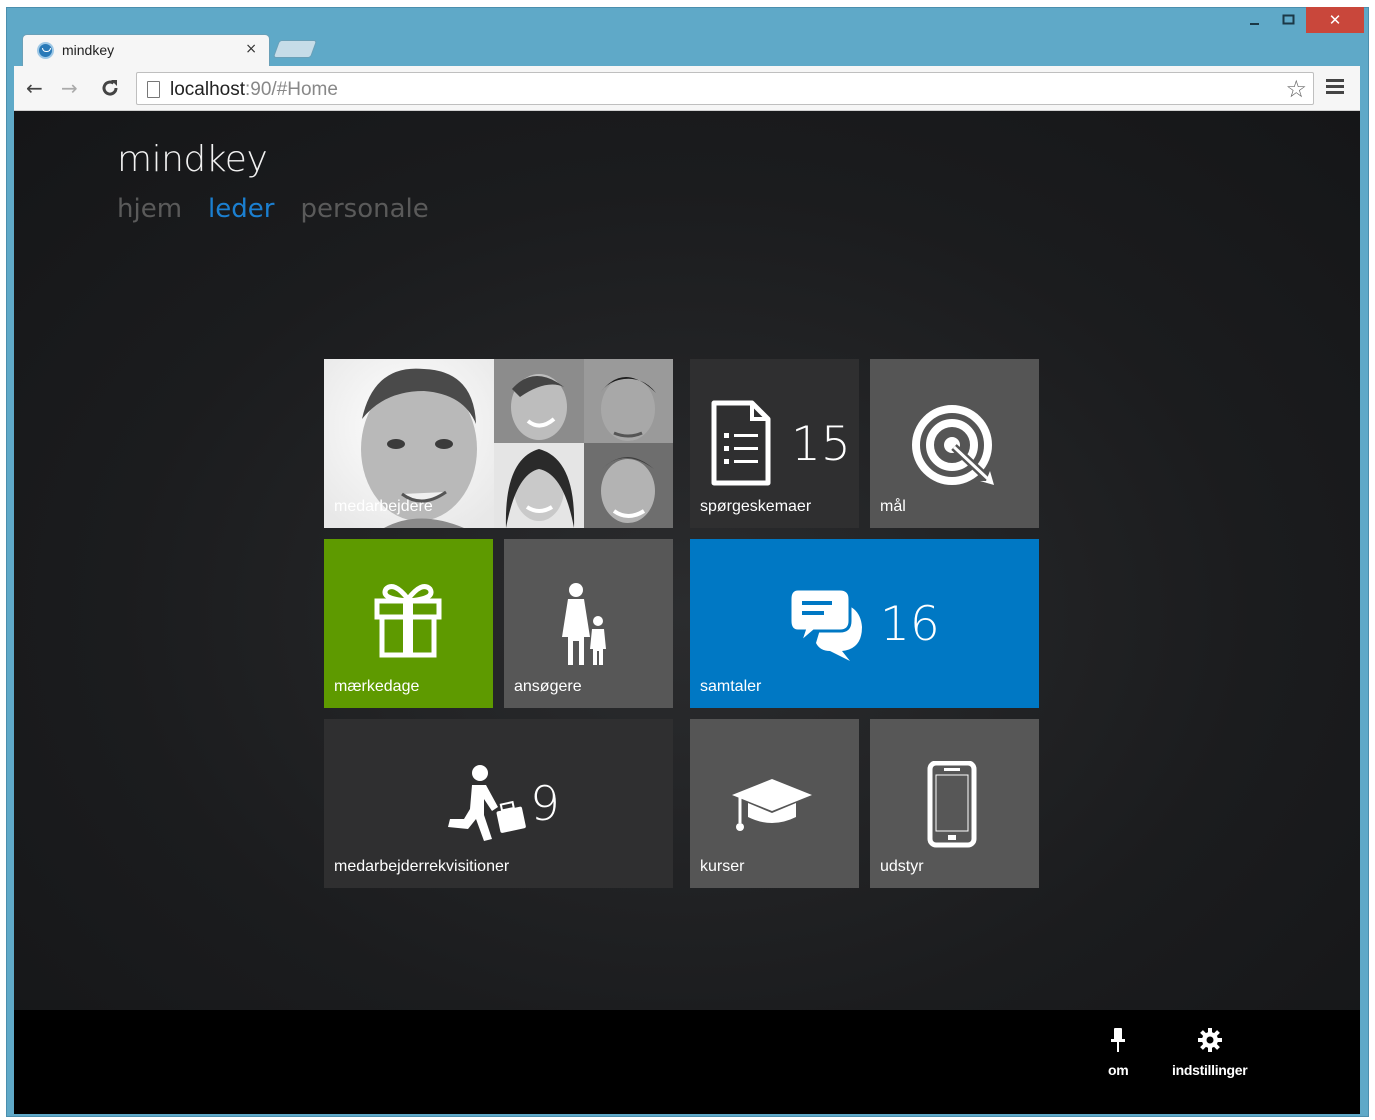 The width and height of the screenshot is (1375, 1120). I want to click on tile-ansoegere: ansøgere, so click(588, 623).